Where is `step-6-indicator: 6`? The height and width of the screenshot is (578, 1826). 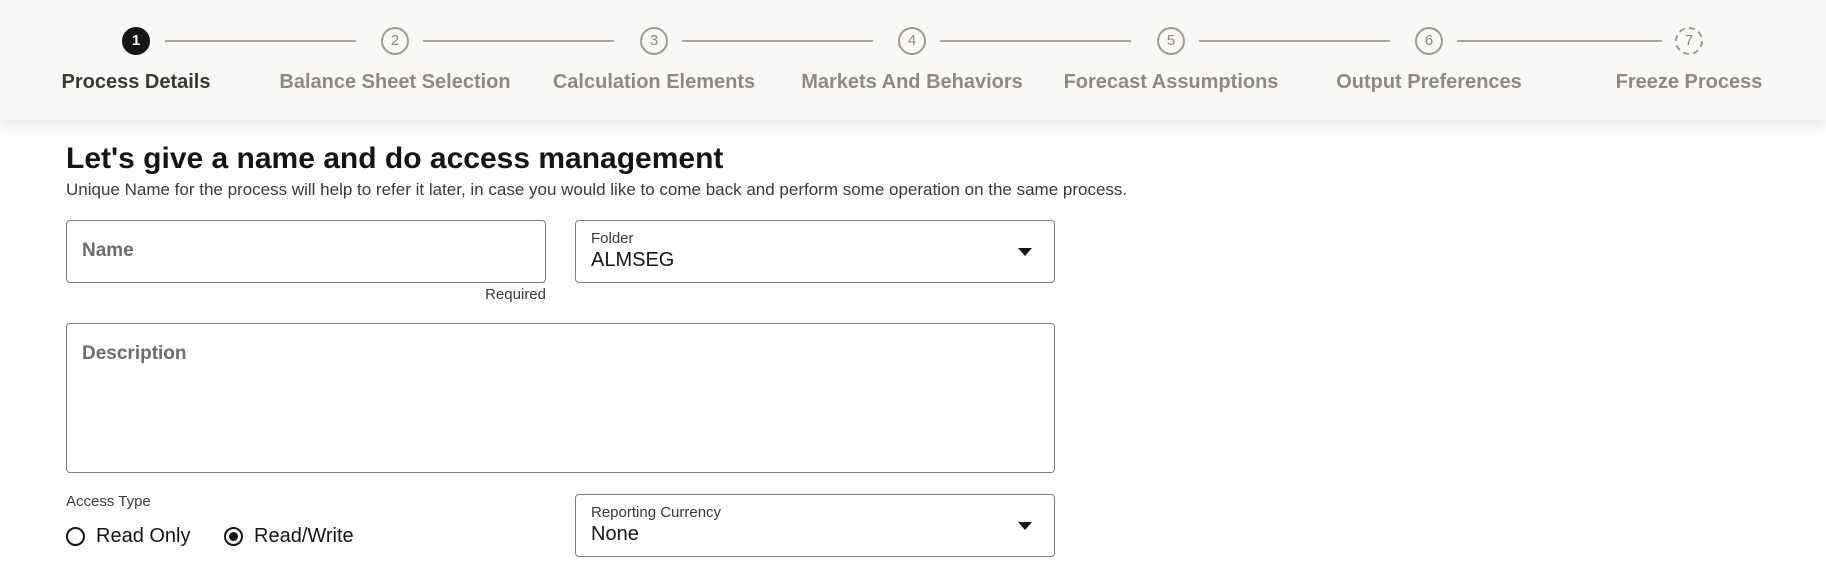 step-6-indicator: 6 is located at coordinates (1429, 41).